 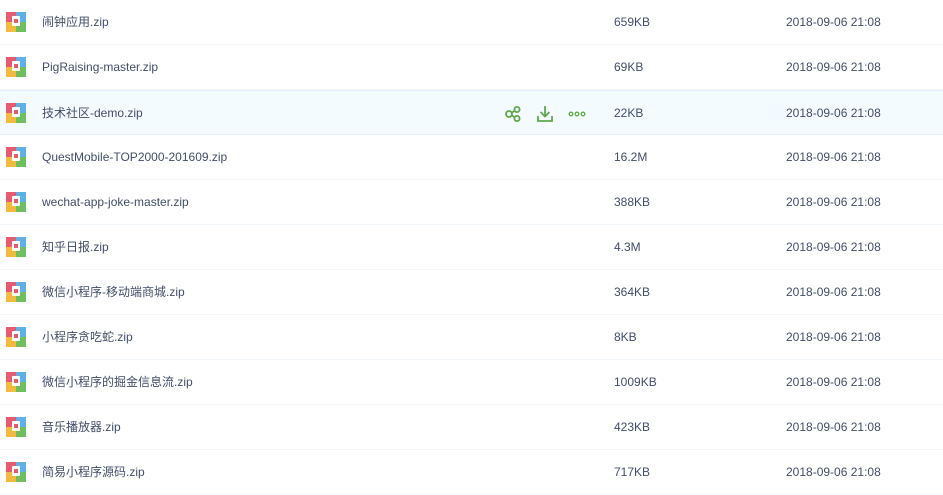 What do you see at coordinates (115, 202) in the screenshot?
I see `file-name: wechat-app-joke-master.zip` at bounding box center [115, 202].